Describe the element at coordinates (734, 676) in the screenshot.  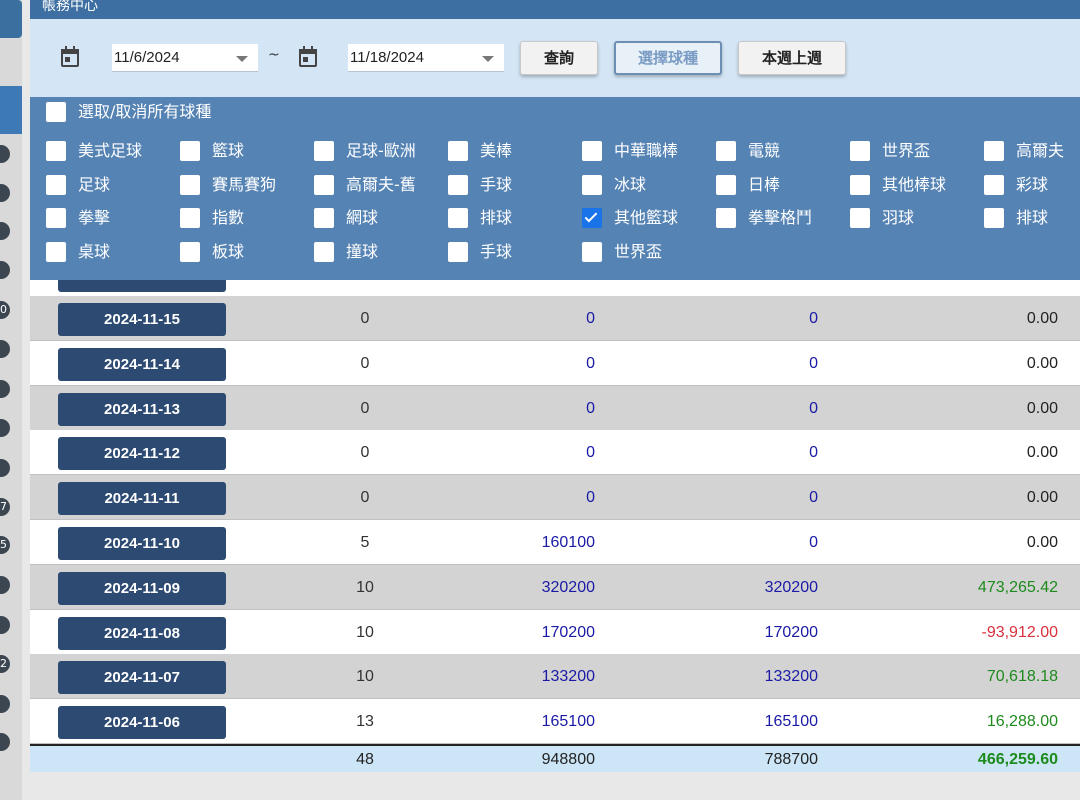
I see `valid-amount-link: 133200` at that location.